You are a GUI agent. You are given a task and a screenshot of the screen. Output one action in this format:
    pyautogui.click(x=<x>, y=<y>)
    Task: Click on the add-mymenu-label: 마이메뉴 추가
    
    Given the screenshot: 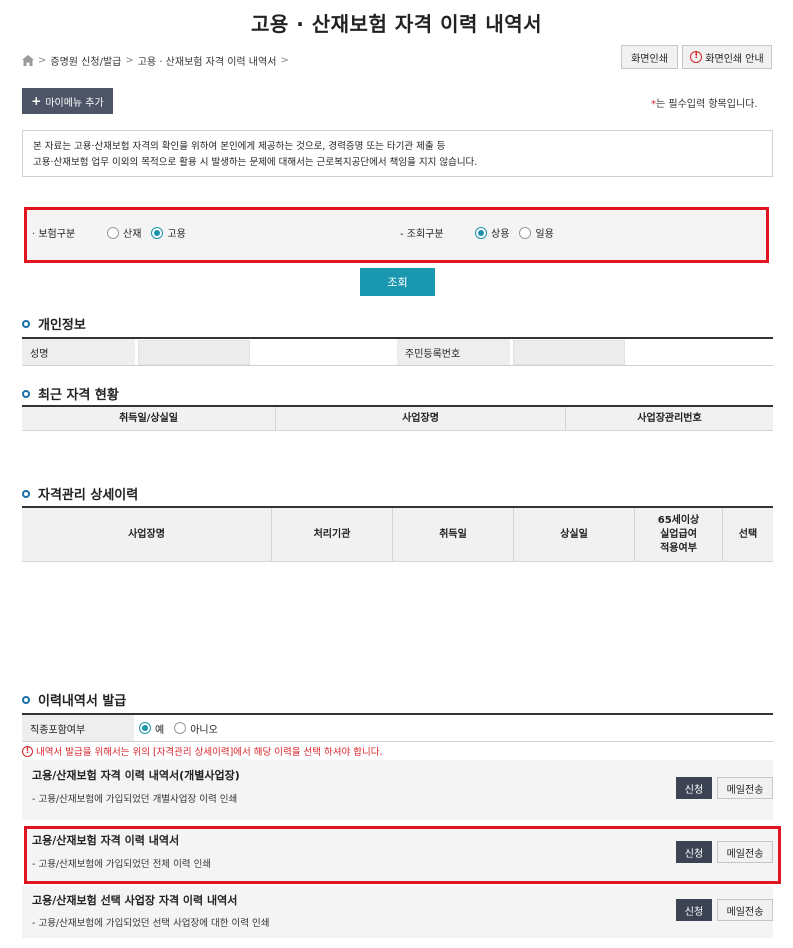 What is the action you would take?
    pyautogui.click(x=74, y=103)
    